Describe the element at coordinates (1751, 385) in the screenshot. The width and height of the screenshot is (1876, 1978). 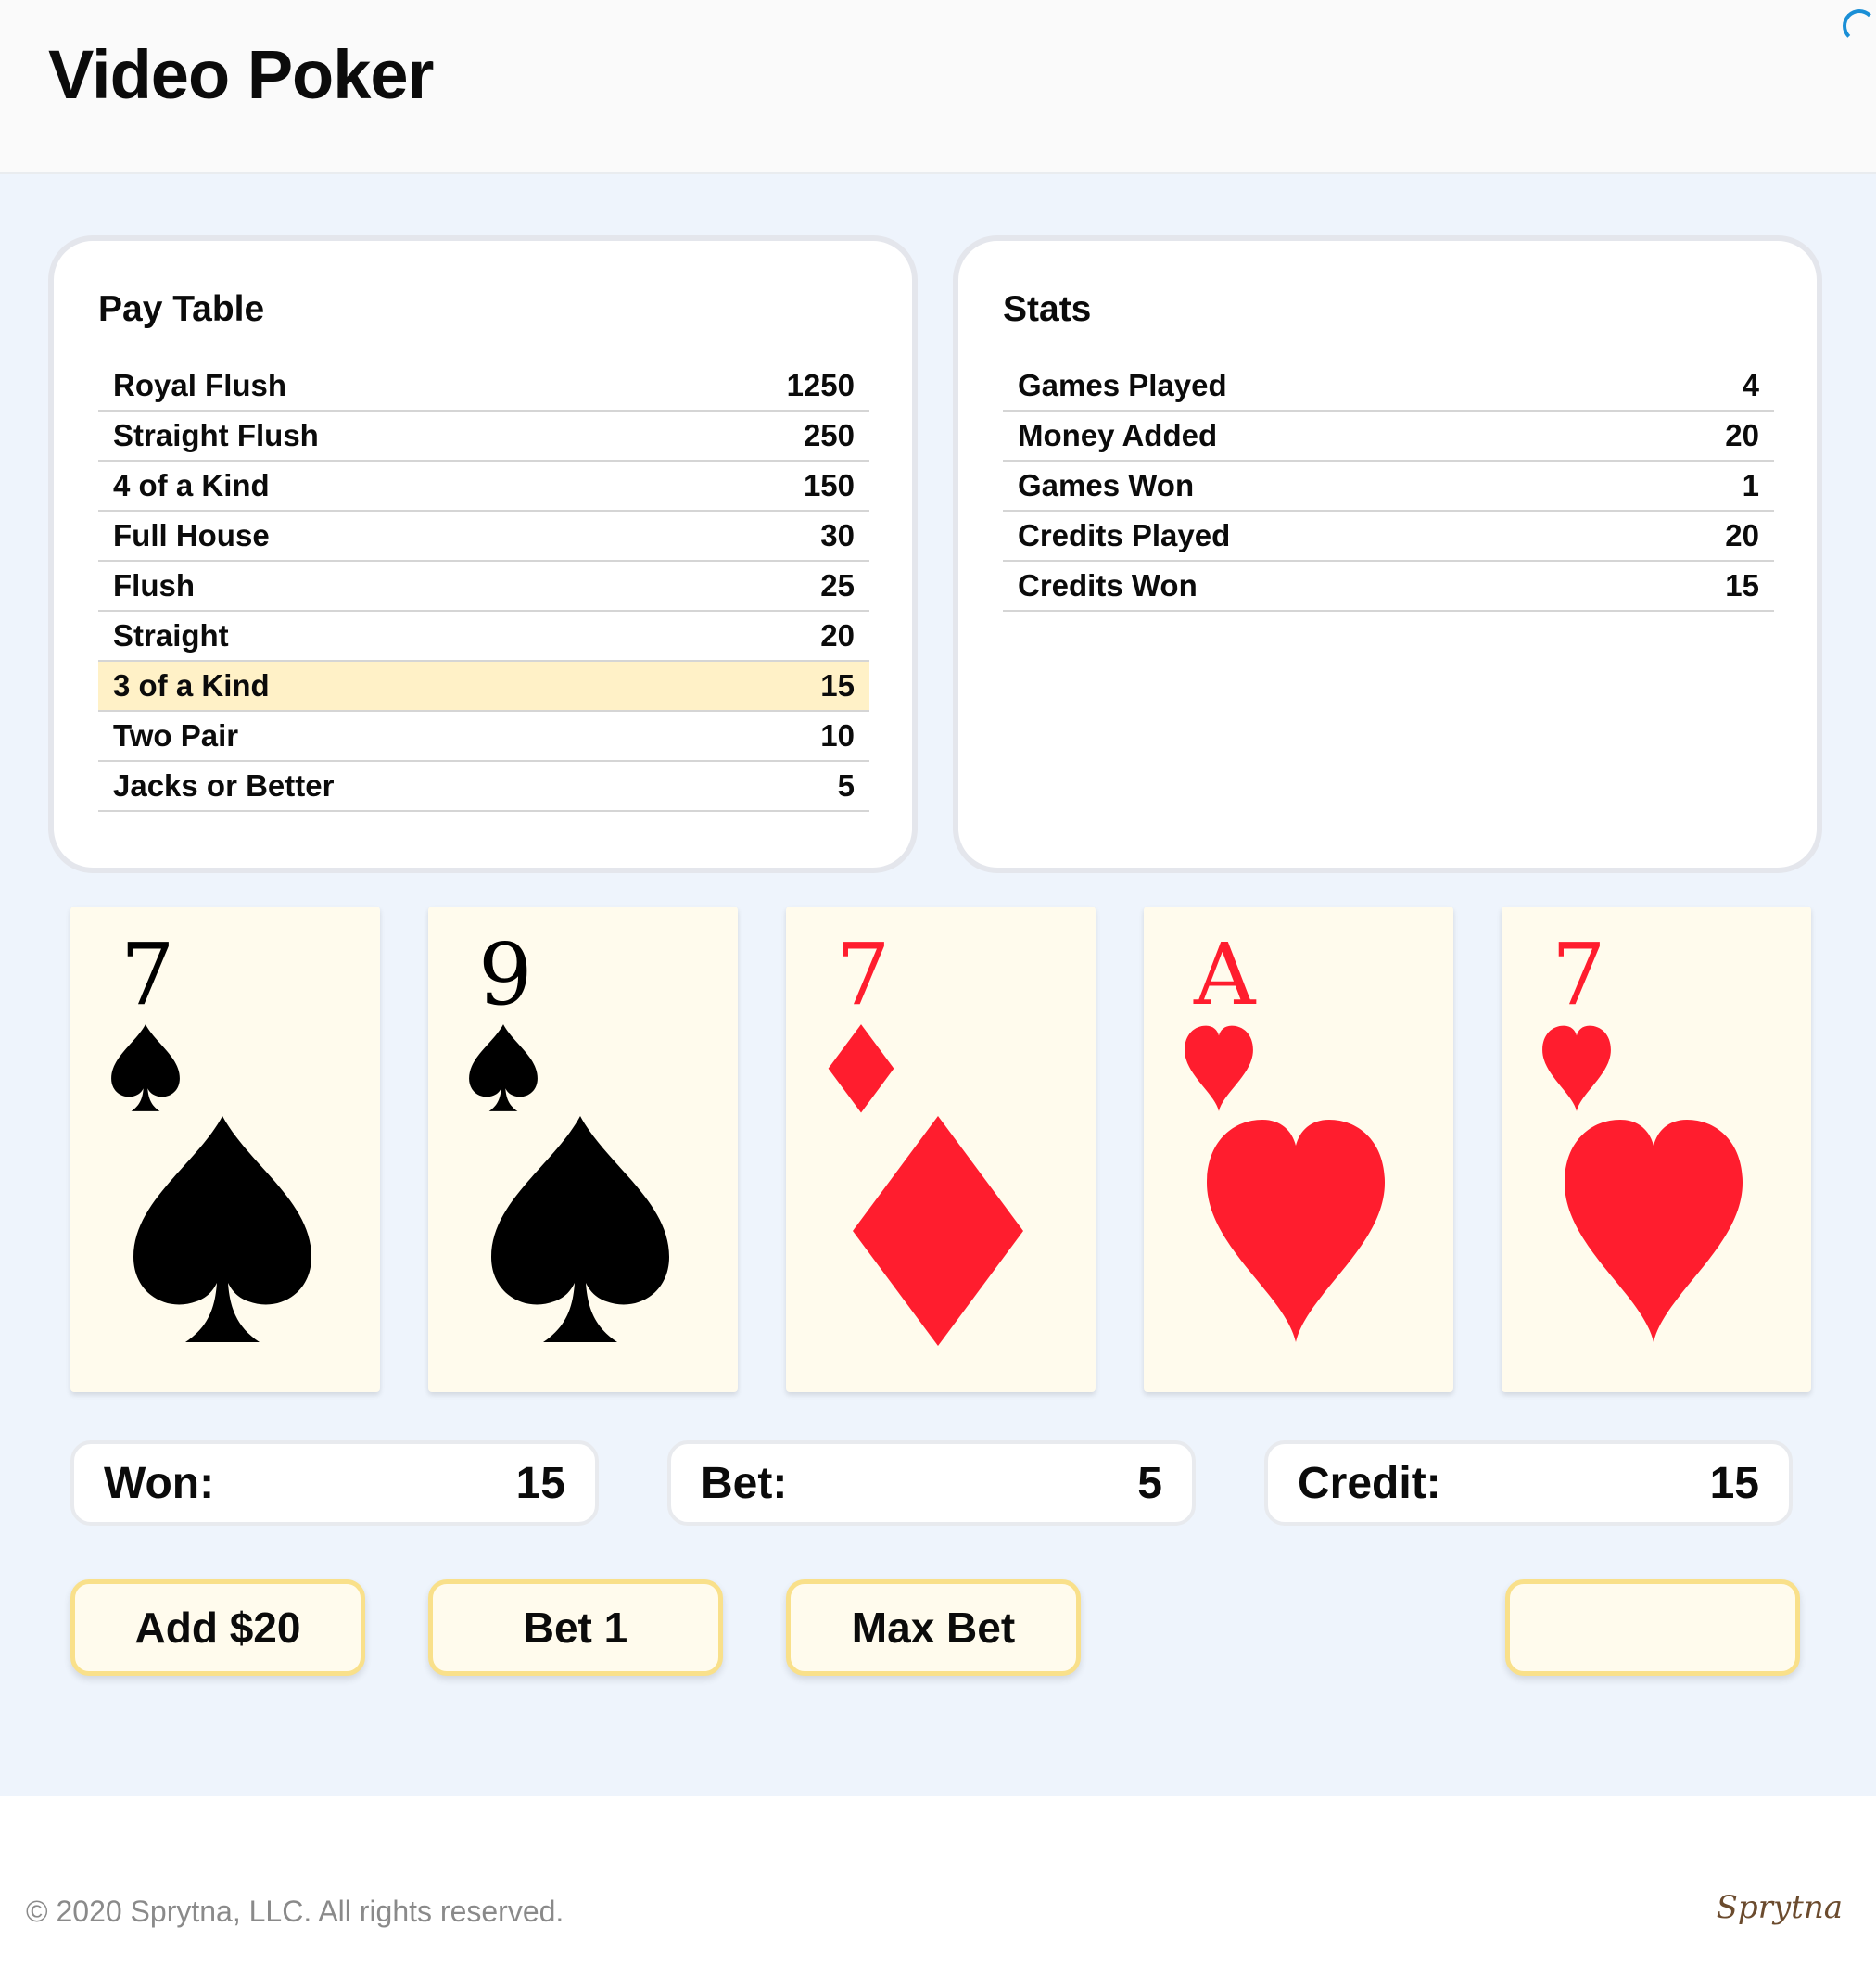
I see `stat-value: 4` at that location.